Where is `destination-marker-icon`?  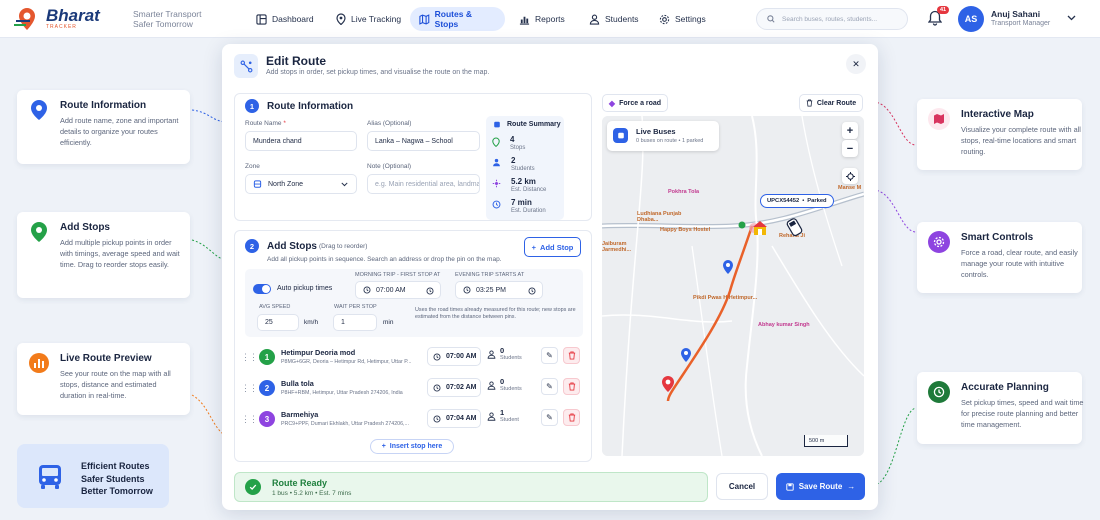
destination-marker-icon is located at coordinates (668, 385).